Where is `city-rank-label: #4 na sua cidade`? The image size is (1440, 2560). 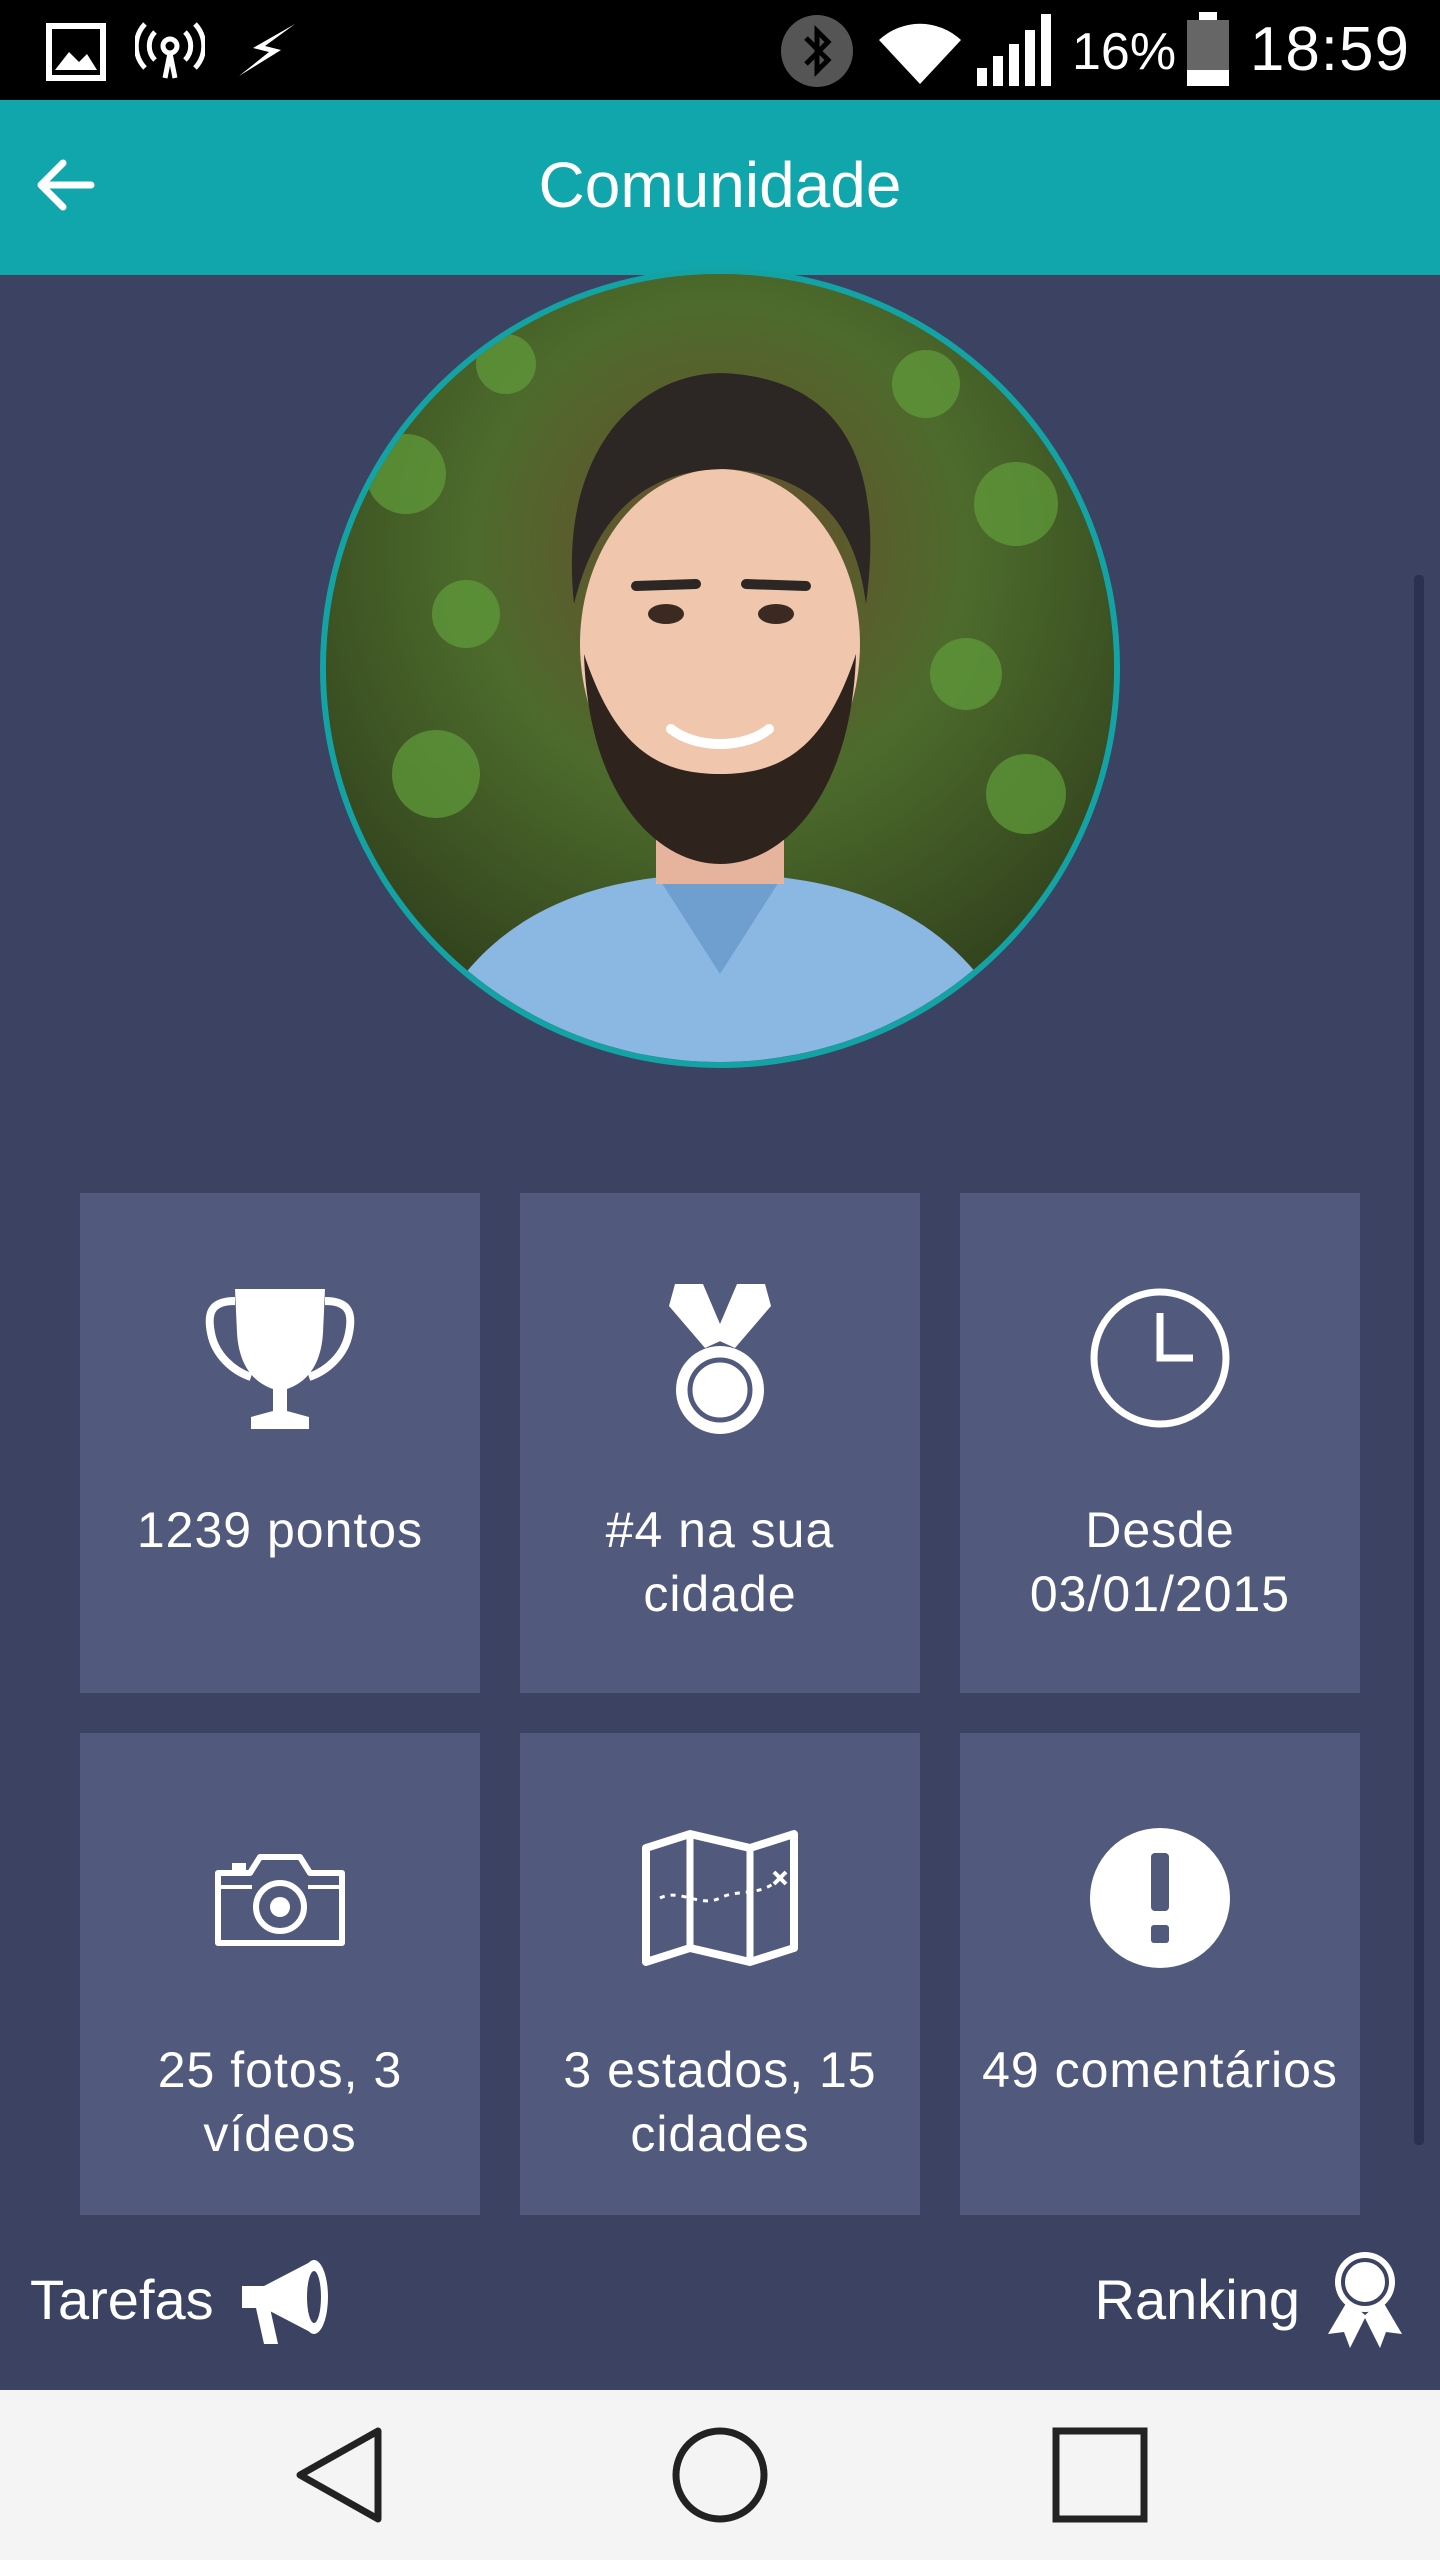 city-rank-label: #4 na sua cidade is located at coordinates (720, 1562).